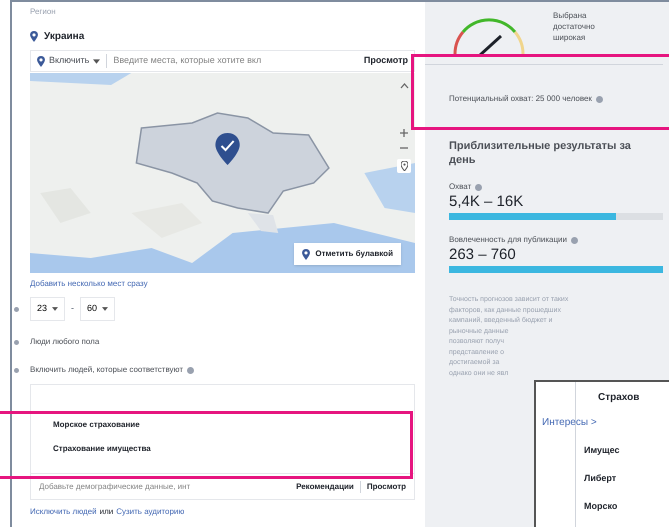 The image size is (669, 527). Describe the element at coordinates (325, 486) in the screenshot. I see `suggestions-button: Рекомендации` at that location.